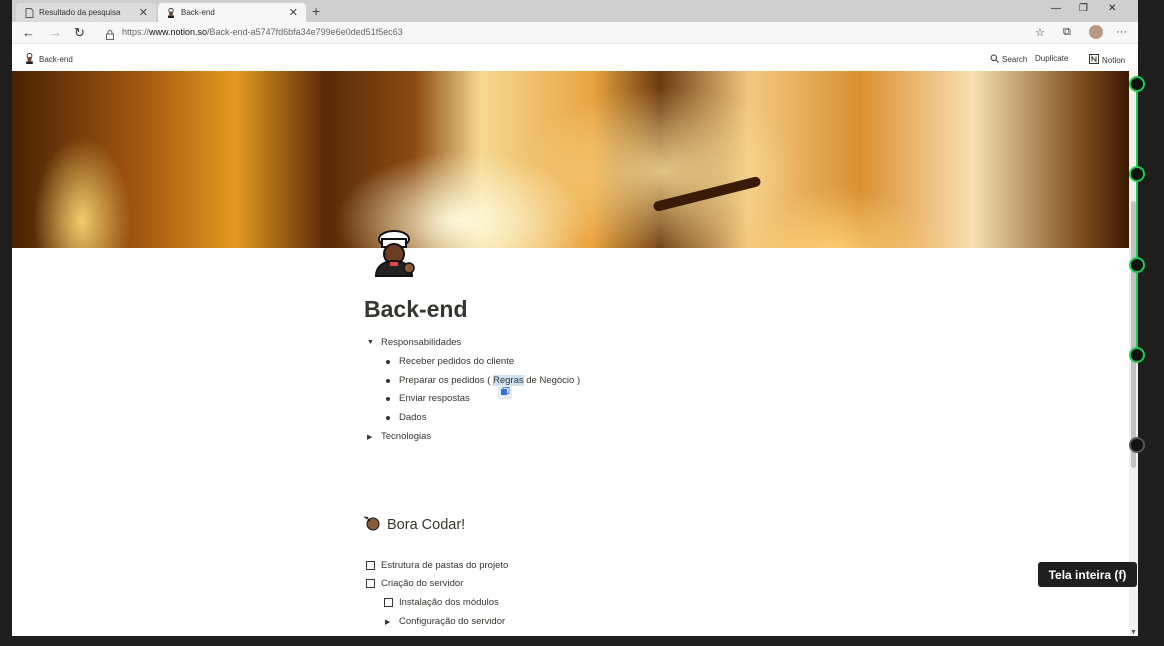  What do you see at coordinates (552, 380) in the screenshot?
I see `list-item-label-post: de Negócio )` at bounding box center [552, 380].